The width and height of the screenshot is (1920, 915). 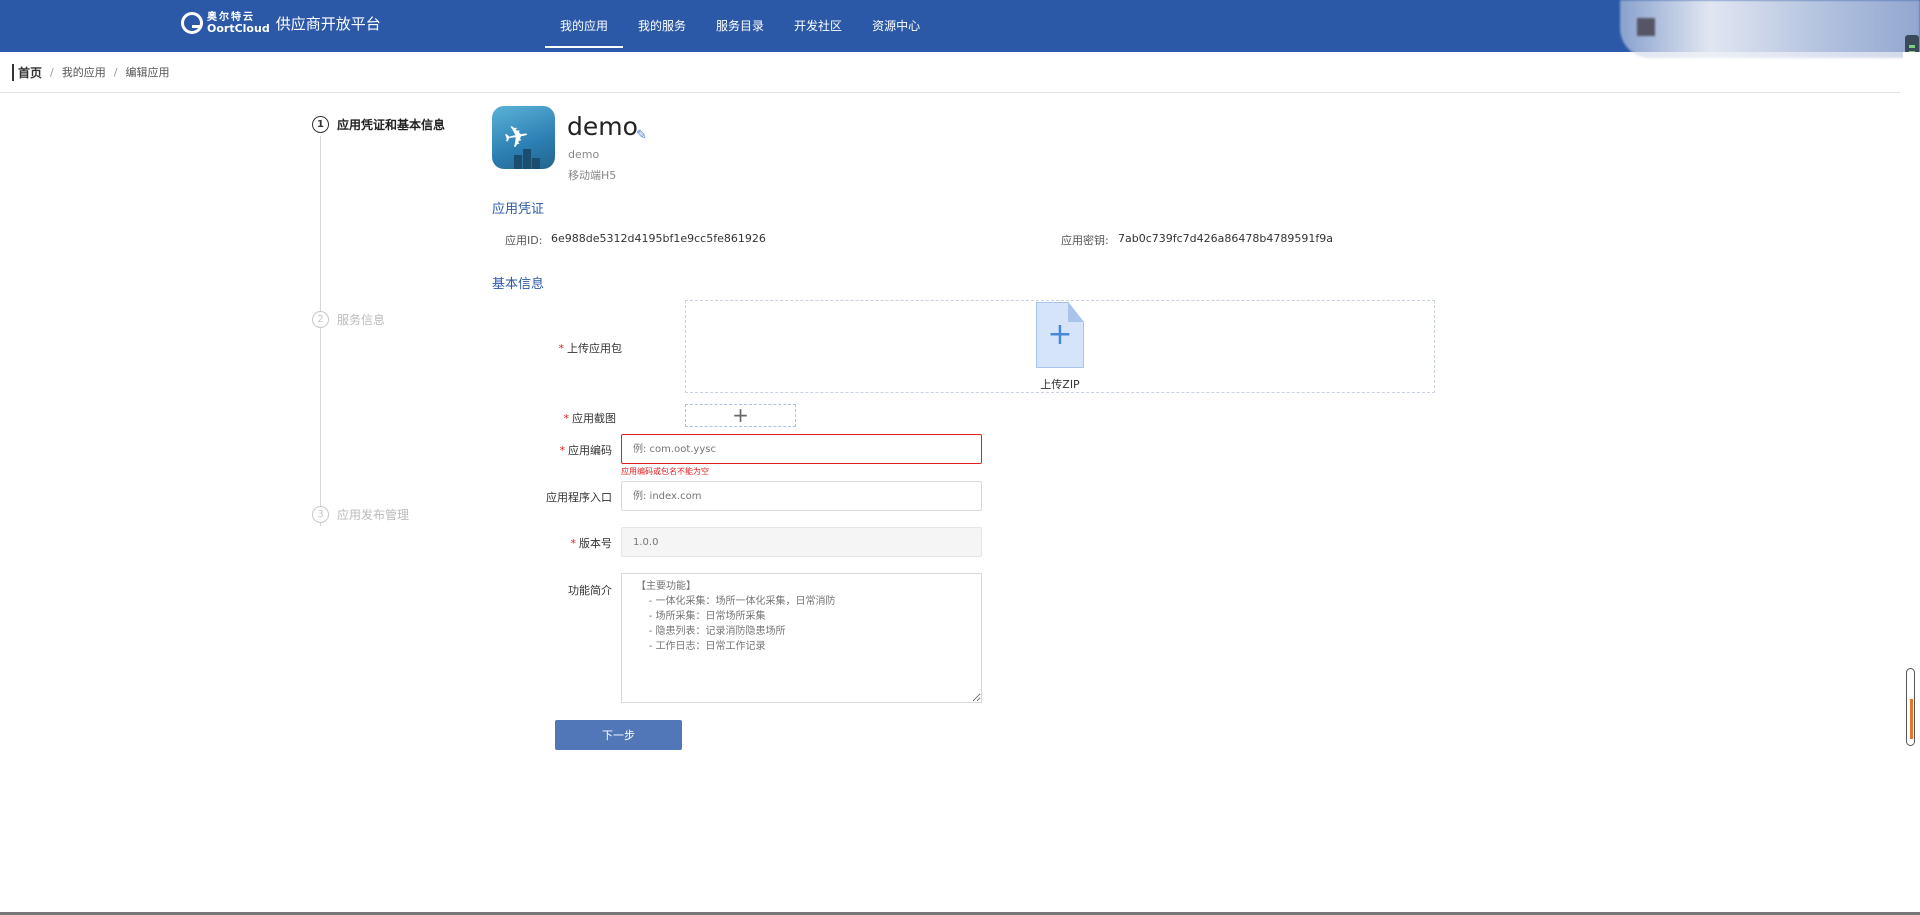 What do you see at coordinates (373, 515) in the screenshot?
I see `step-3-label: 应用发布管理` at bounding box center [373, 515].